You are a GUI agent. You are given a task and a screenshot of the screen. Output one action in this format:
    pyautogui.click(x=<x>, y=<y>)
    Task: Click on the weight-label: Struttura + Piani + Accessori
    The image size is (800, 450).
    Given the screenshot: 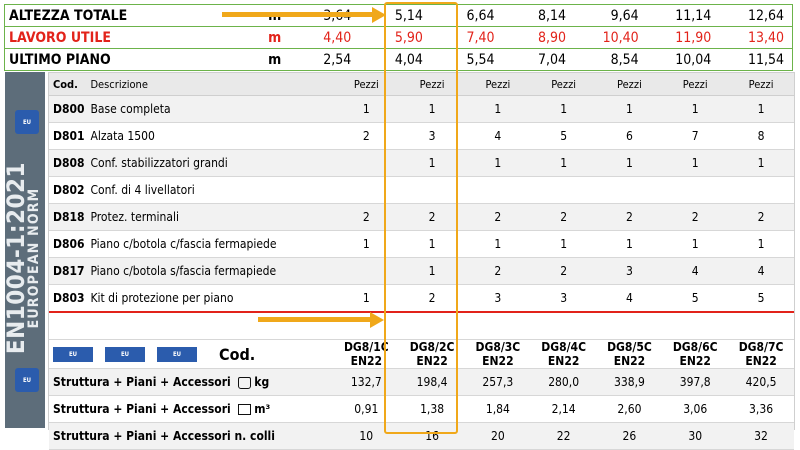 What is the action you would take?
    pyautogui.click(x=142, y=382)
    